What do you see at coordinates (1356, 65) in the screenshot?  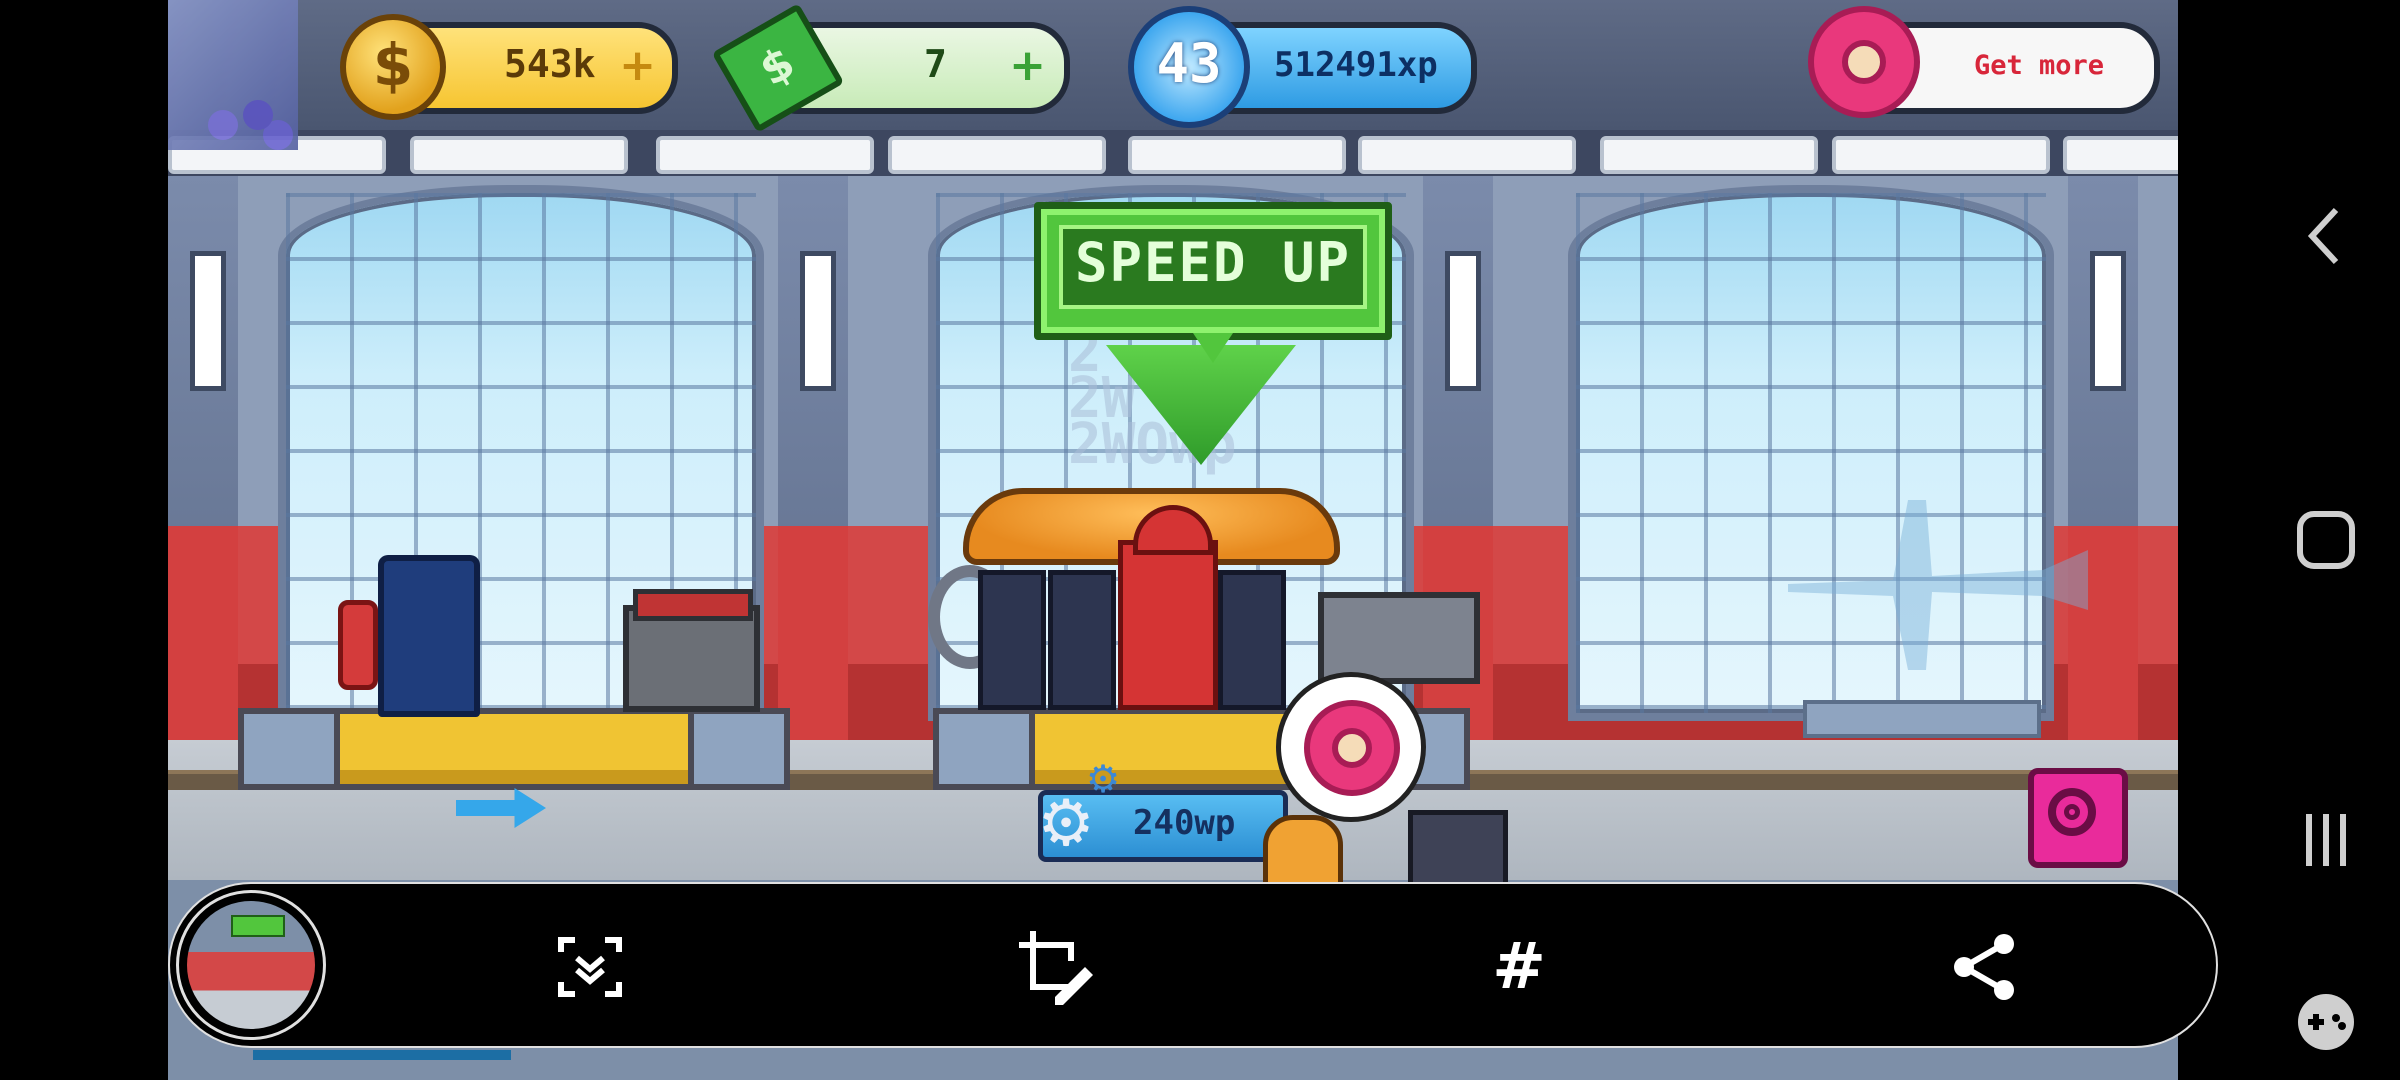 I see `xp-value: 512491xp` at bounding box center [1356, 65].